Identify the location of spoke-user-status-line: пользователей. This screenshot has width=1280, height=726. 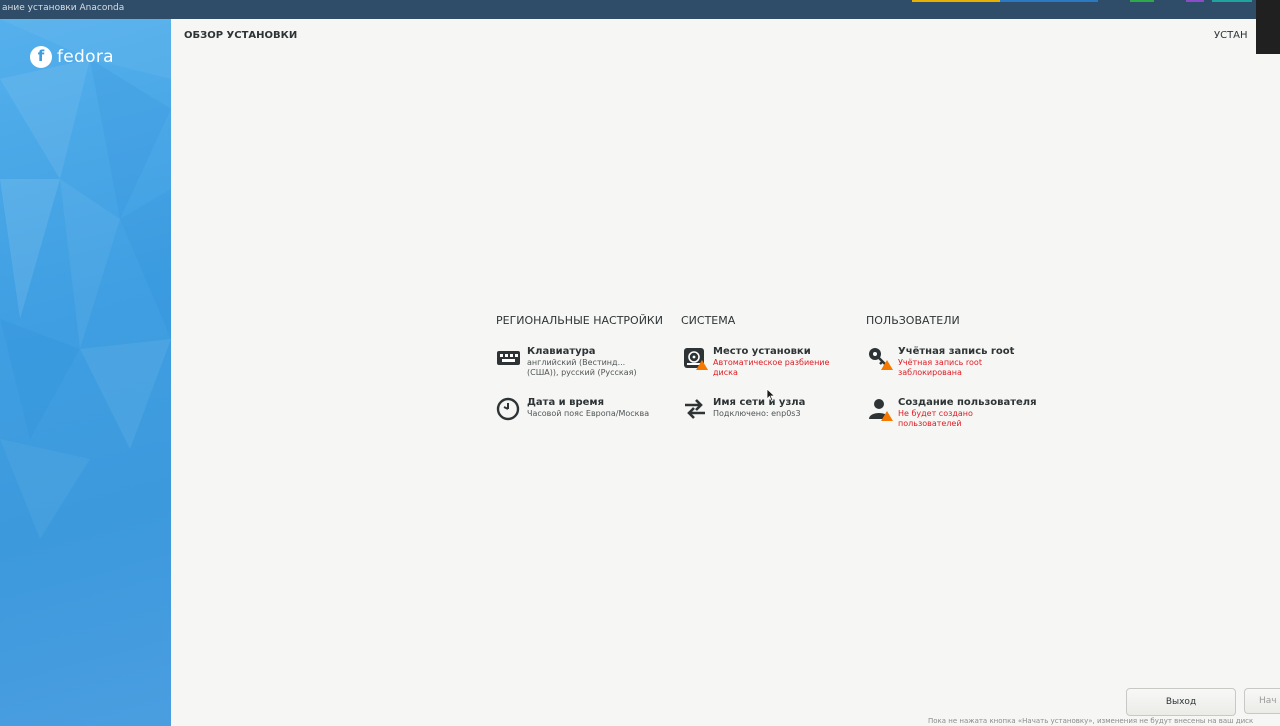
(930, 423).